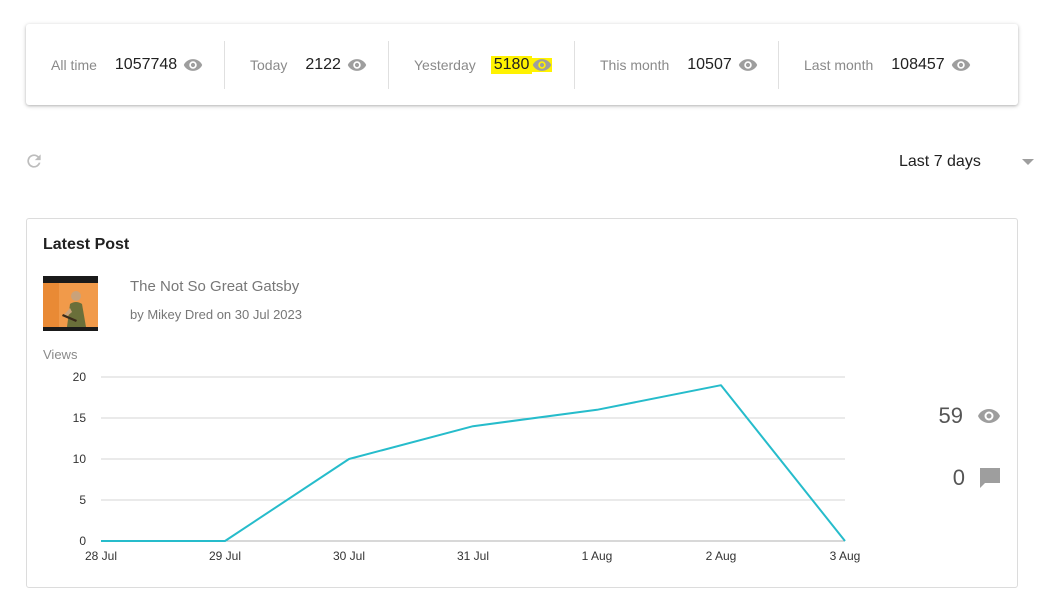  I want to click on stat-value: 5180, so click(511, 64).